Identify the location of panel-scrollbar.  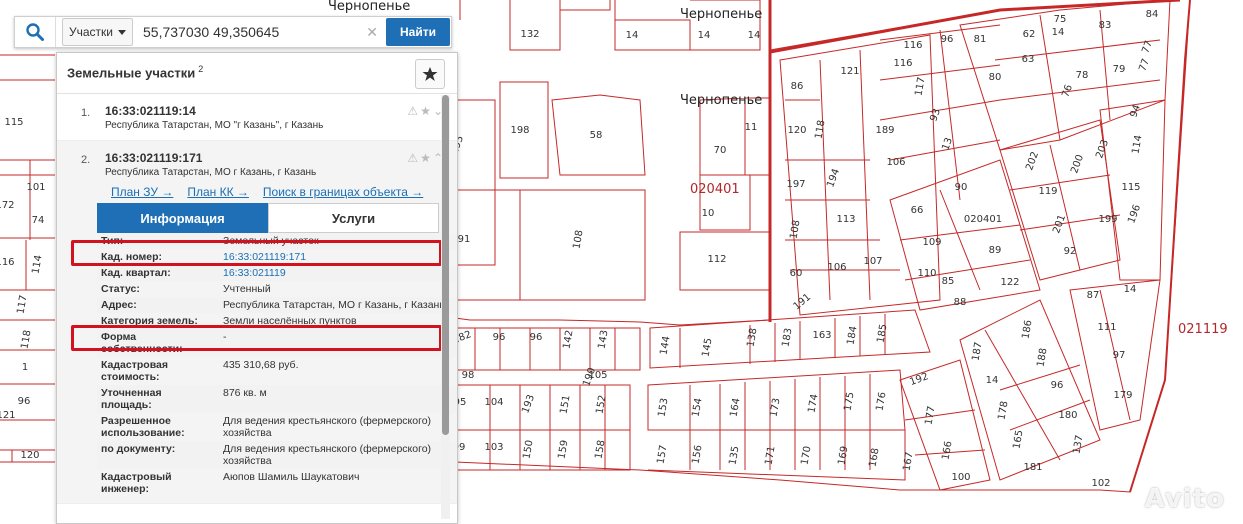
(445, 307).